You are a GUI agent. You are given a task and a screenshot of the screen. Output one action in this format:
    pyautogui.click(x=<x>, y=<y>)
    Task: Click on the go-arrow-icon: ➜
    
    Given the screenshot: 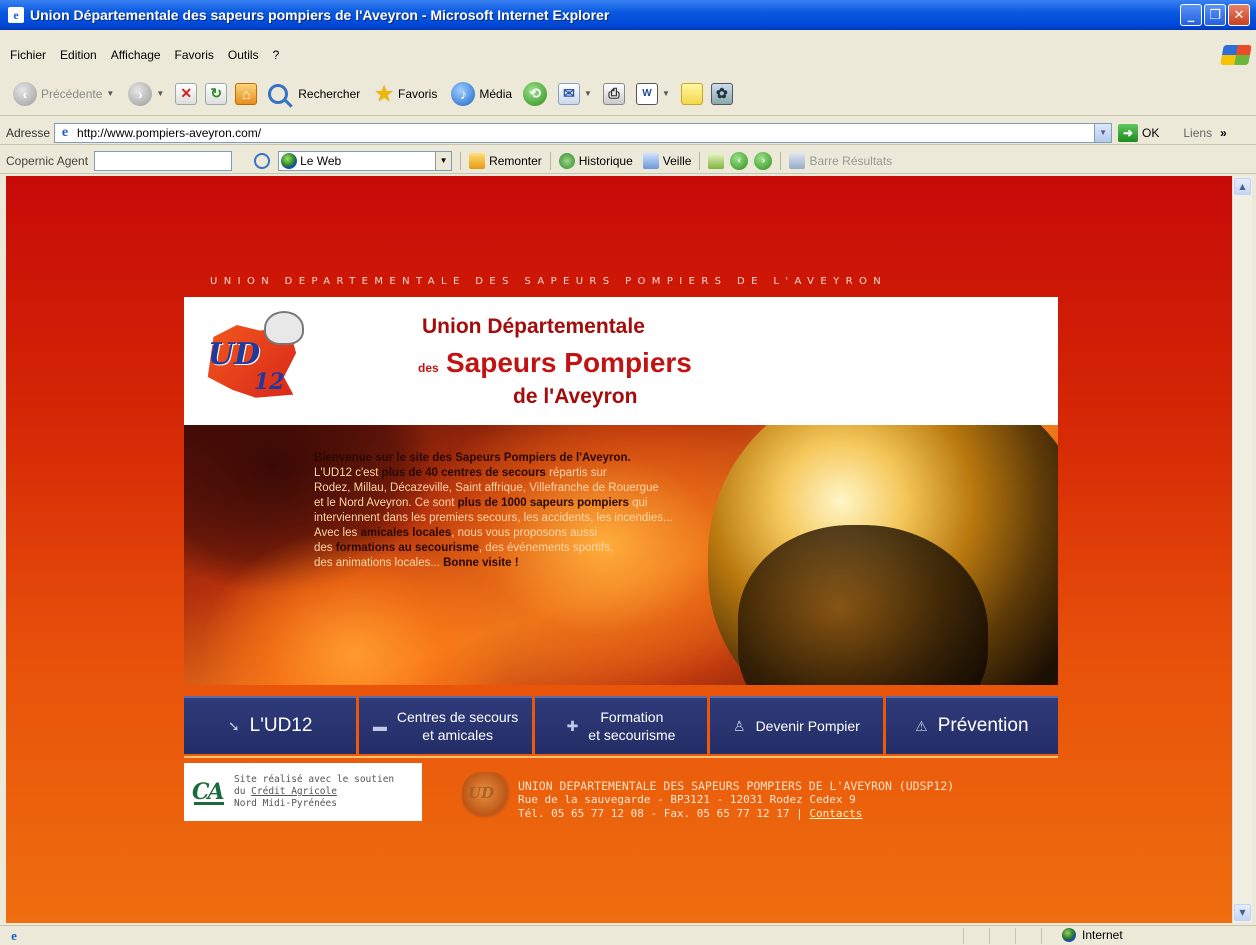 What is the action you would take?
    pyautogui.click(x=1128, y=132)
    